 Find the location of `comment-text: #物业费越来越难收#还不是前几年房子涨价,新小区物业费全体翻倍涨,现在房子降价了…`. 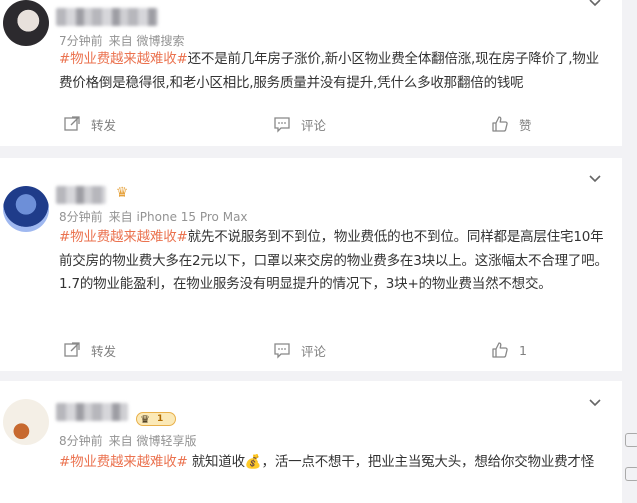

comment-text: #物业费越来越难收#还不是前几年房子涨价,新小区物业费全体翻倍涨,现在房子降价了… is located at coordinates (334, 71).